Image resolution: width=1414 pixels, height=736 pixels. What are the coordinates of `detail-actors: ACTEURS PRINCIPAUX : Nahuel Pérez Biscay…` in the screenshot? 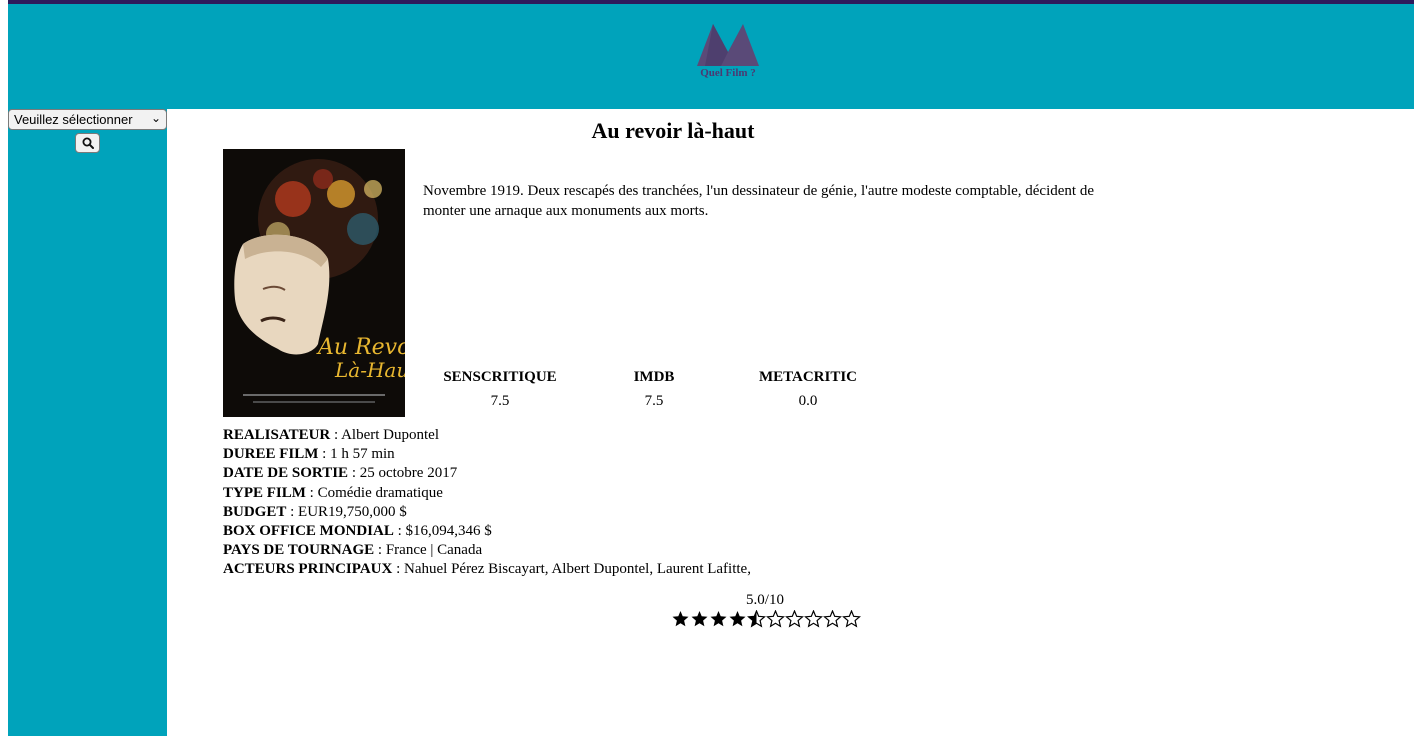 It's located at (487, 569).